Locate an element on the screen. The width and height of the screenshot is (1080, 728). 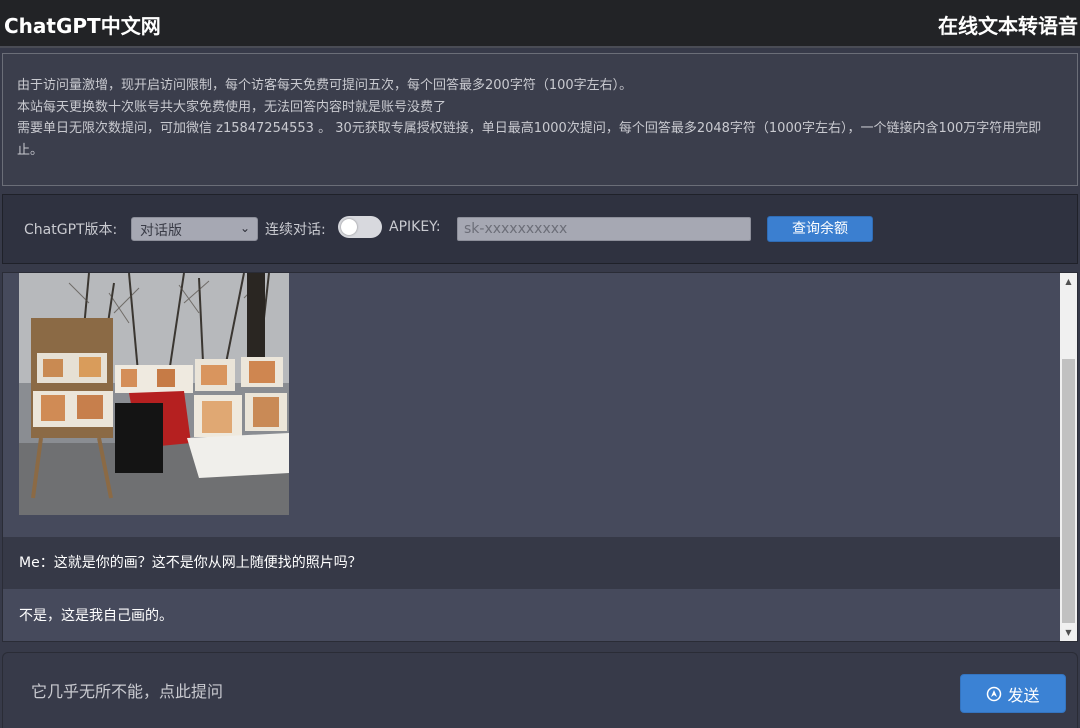
notice-line: 本站每天更换数十次账号共大家免费使用，无法回答内容时就是账号没费了 is located at coordinates (232, 107).